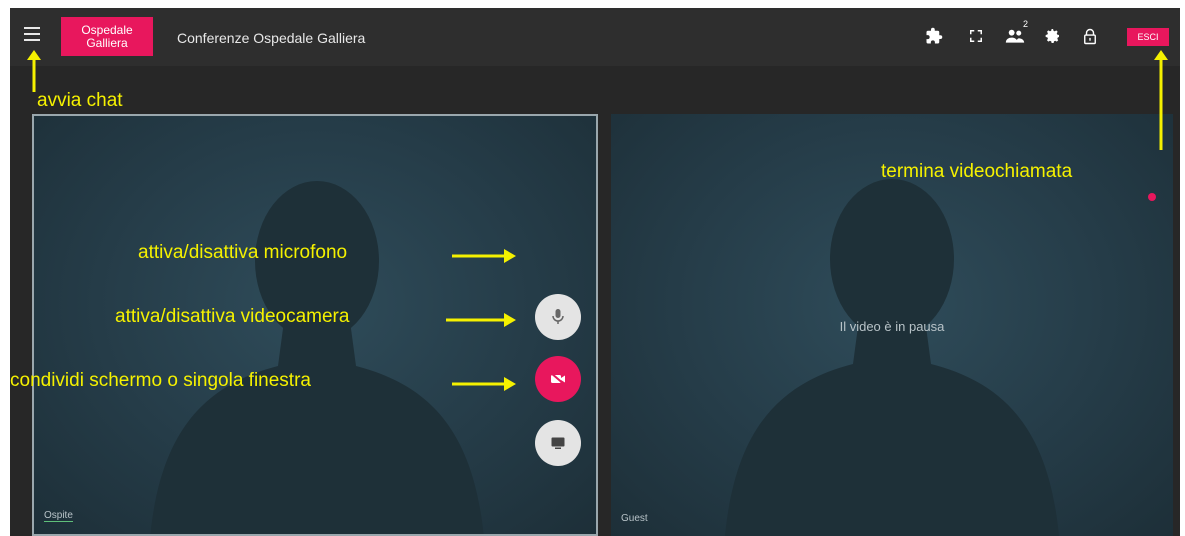  I want to click on annotation-chat: avvia chat, so click(80, 100).